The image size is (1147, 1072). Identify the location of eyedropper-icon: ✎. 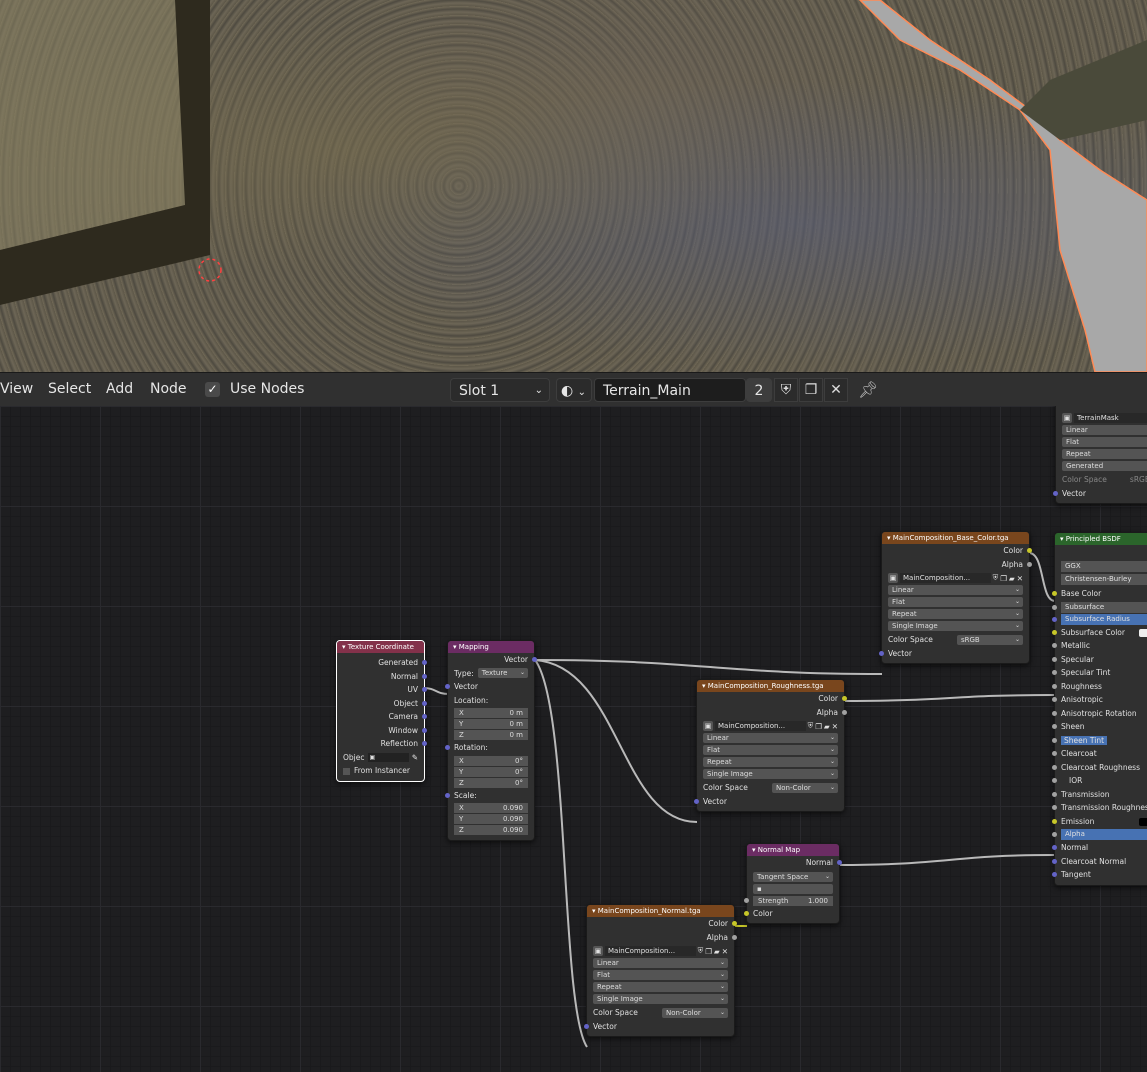
(415, 758).